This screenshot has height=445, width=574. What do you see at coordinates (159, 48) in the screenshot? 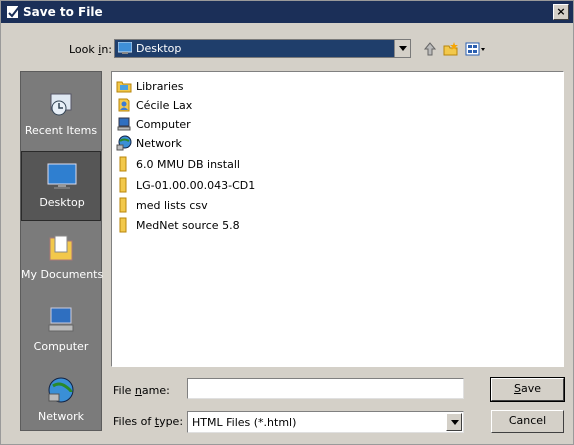
I see `look-in-value: Desktop` at bounding box center [159, 48].